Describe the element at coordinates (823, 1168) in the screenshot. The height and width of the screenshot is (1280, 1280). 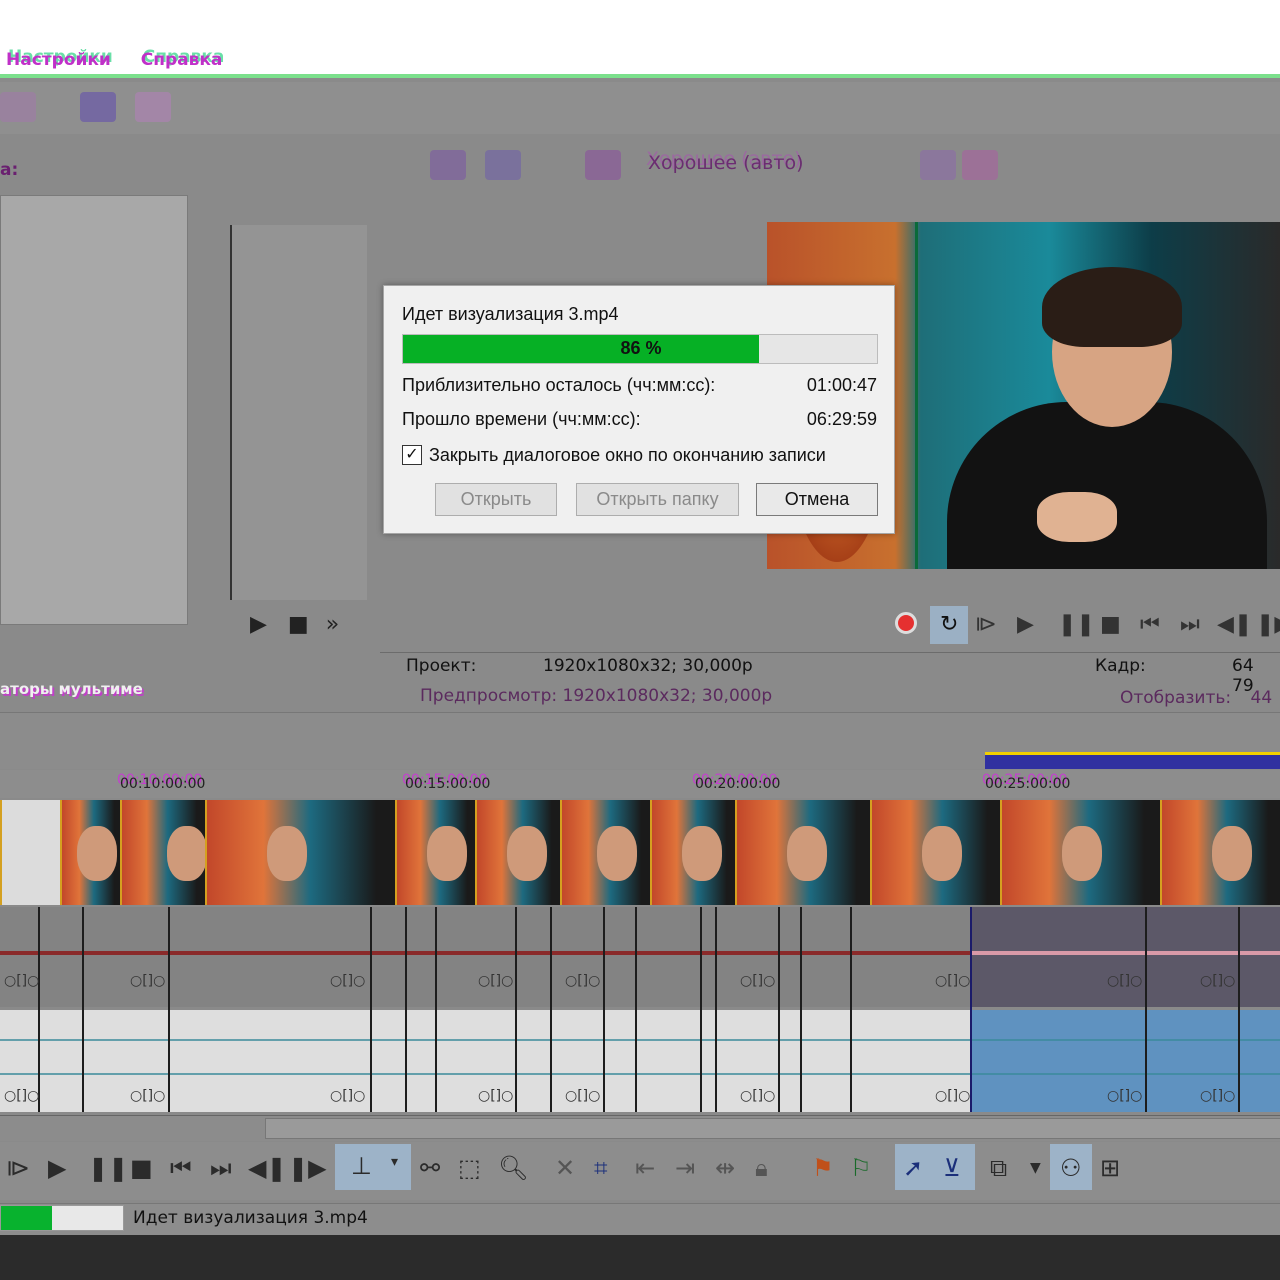
I see `marker-icon: ⚑` at that location.